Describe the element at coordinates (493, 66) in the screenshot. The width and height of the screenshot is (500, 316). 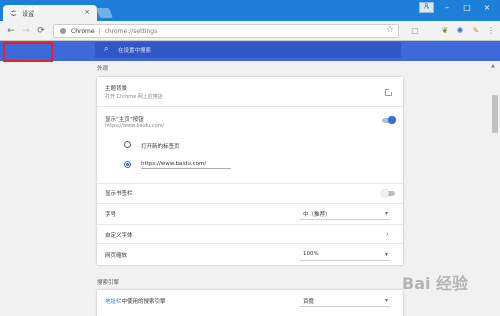
I see `scroll-up-icon: ▲` at that location.